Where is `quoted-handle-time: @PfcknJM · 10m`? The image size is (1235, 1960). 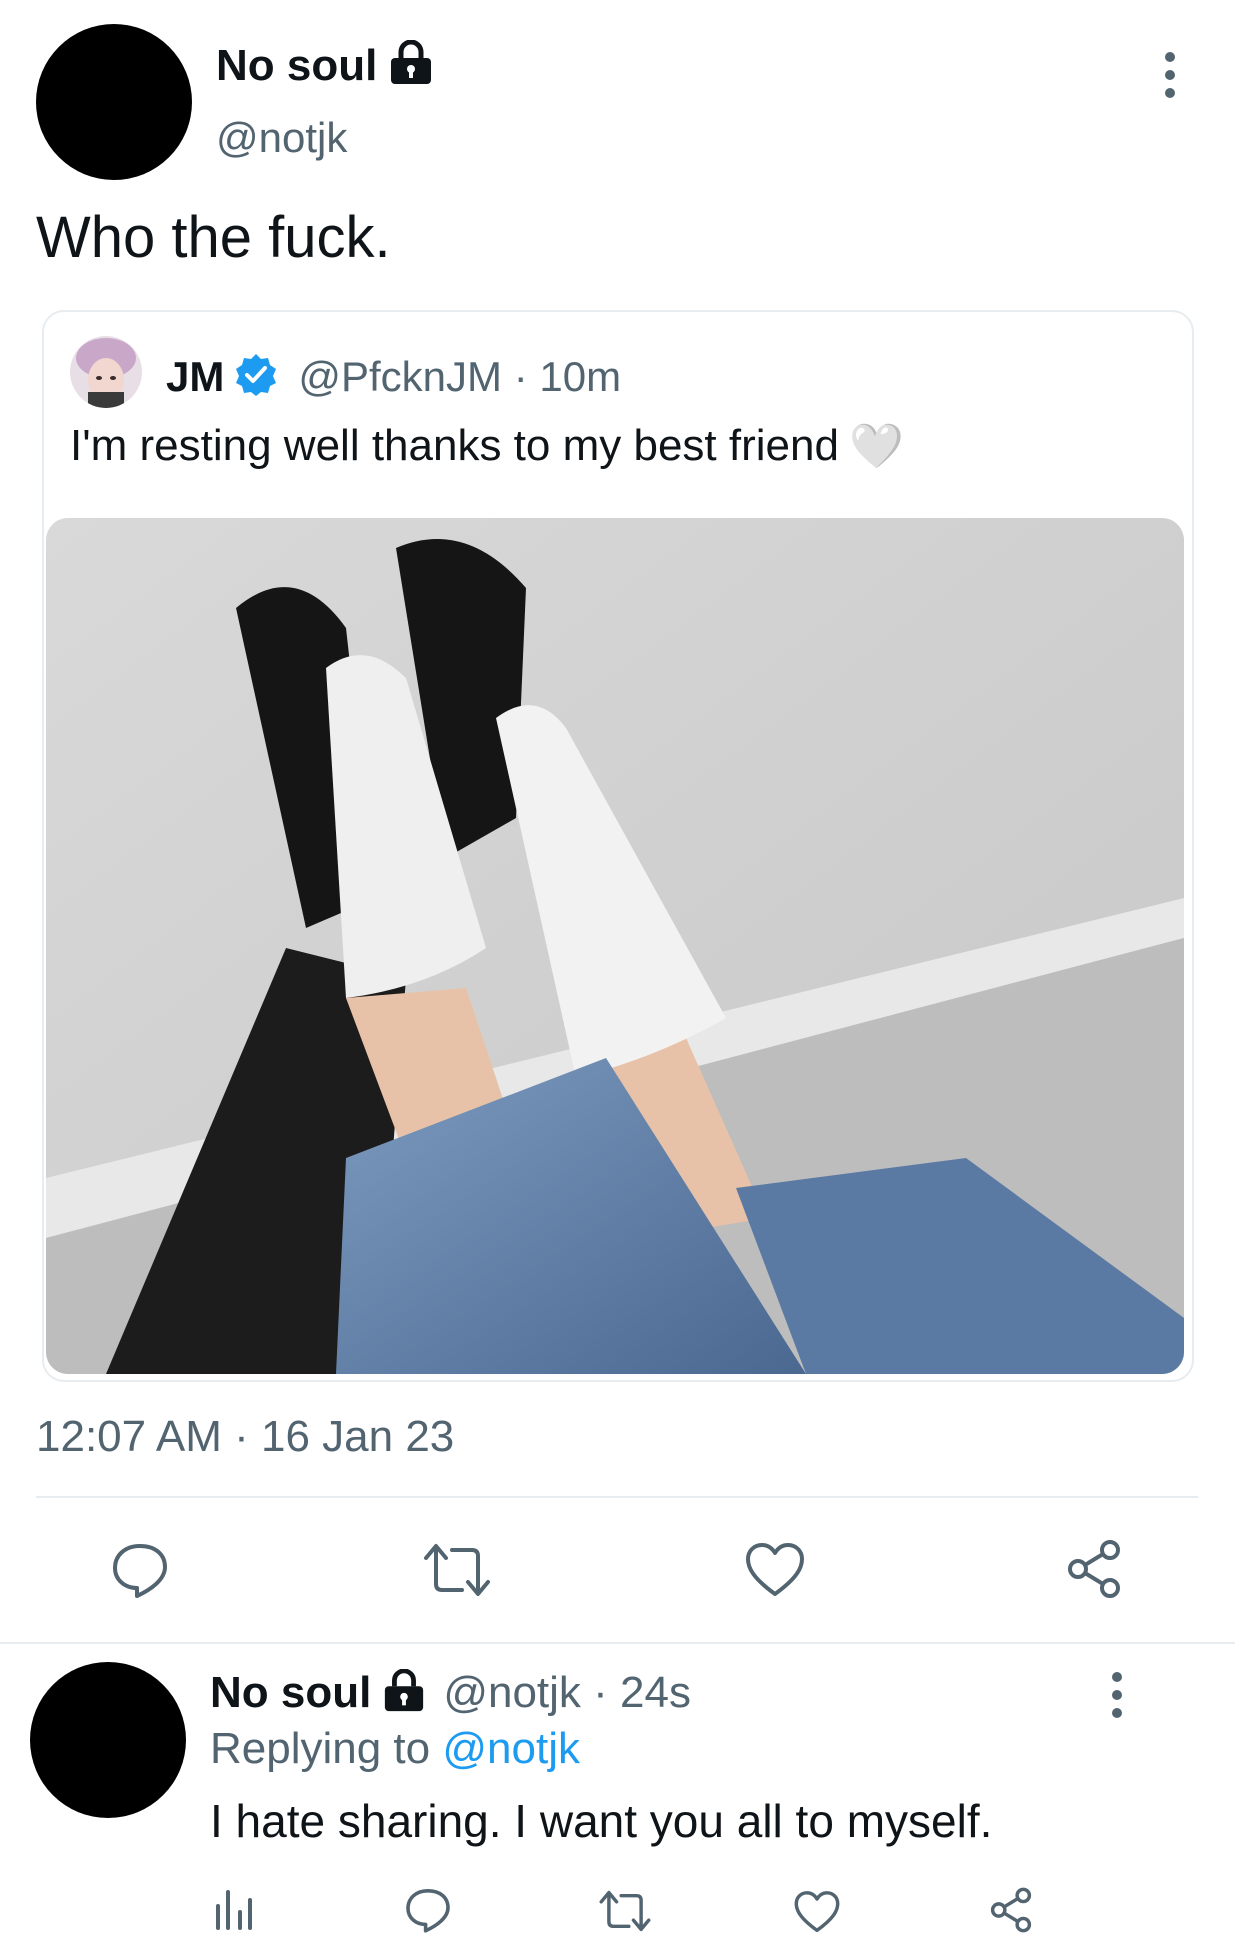 quoted-handle-time: @PfcknJM · 10m is located at coordinates (460, 376).